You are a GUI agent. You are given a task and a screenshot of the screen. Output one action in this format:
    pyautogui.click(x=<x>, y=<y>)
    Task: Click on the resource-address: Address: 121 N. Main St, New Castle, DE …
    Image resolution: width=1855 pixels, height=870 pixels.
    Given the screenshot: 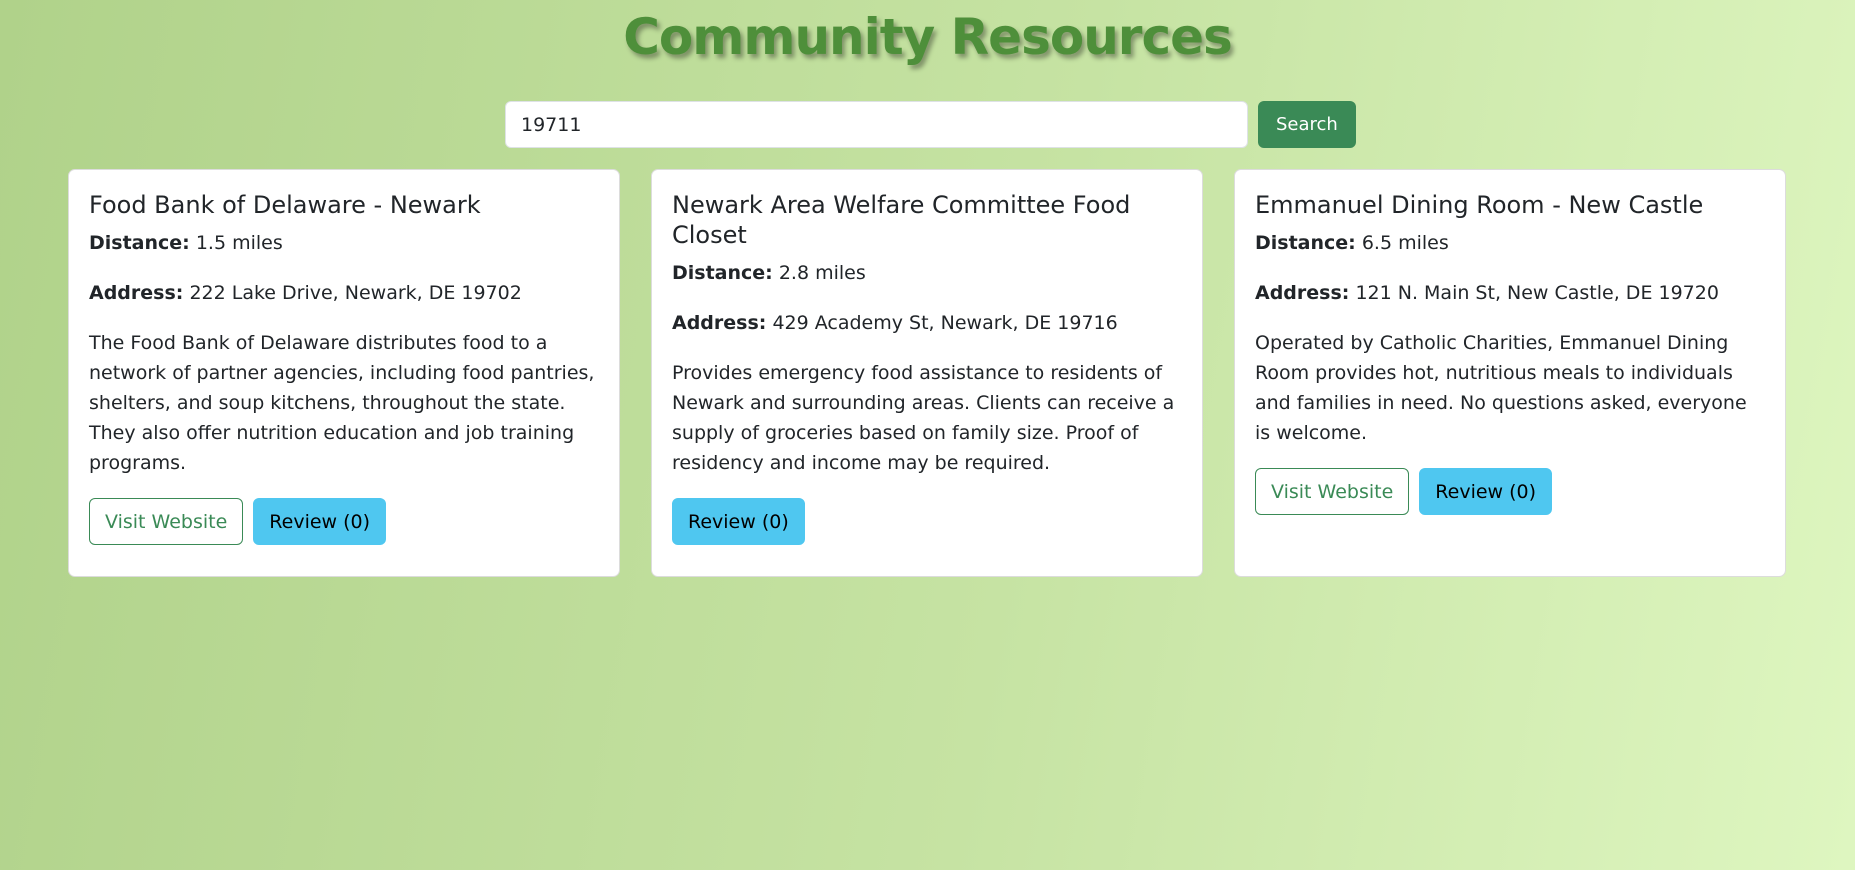 What is the action you would take?
    pyautogui.click(x=1510, y=293)
    